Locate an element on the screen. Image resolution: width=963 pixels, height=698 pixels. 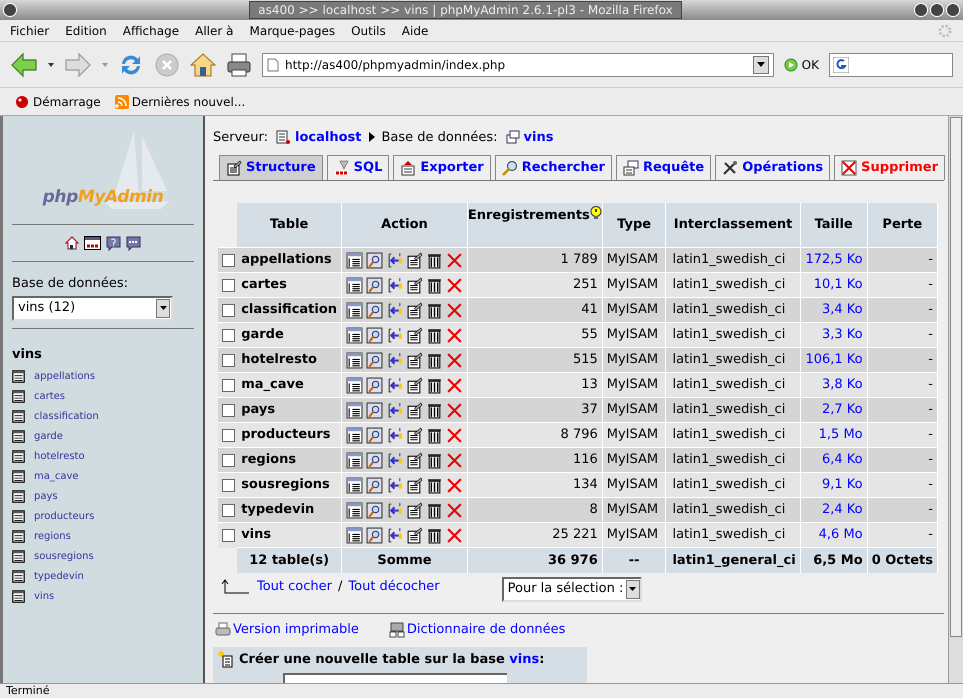
size-link: 4,6 Mo is located at coordinates (840, 534).